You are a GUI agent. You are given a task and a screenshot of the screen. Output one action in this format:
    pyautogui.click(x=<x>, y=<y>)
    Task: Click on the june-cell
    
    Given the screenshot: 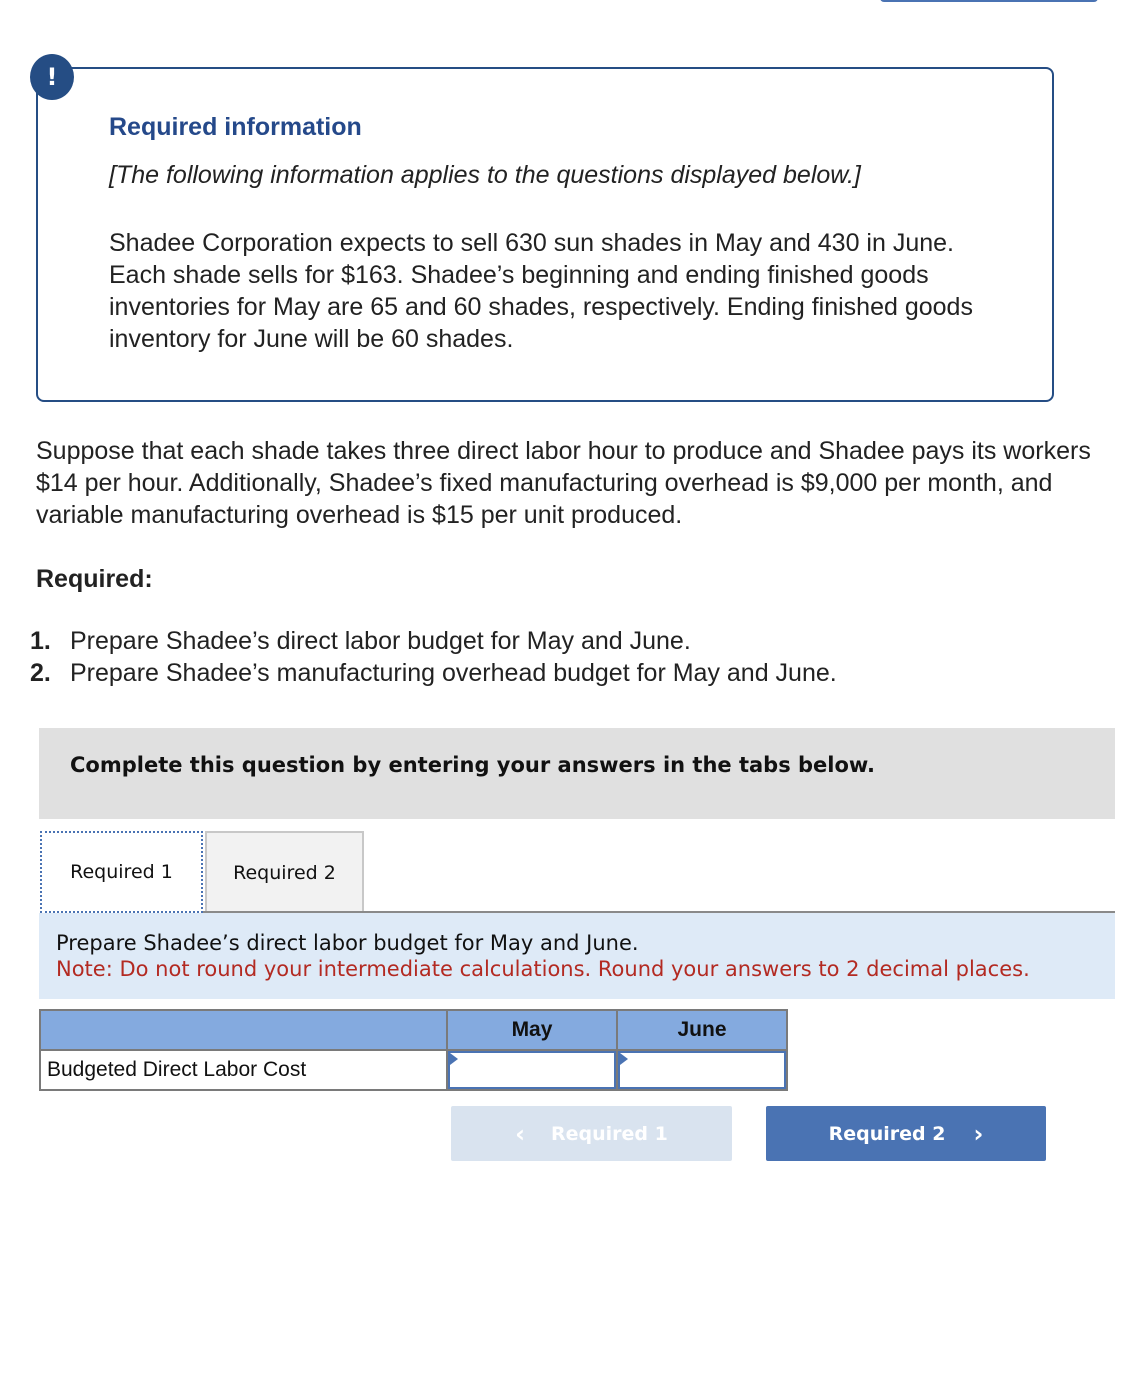 What is the action you would take?
    pyautogui.click(x=702, y=1070)
    